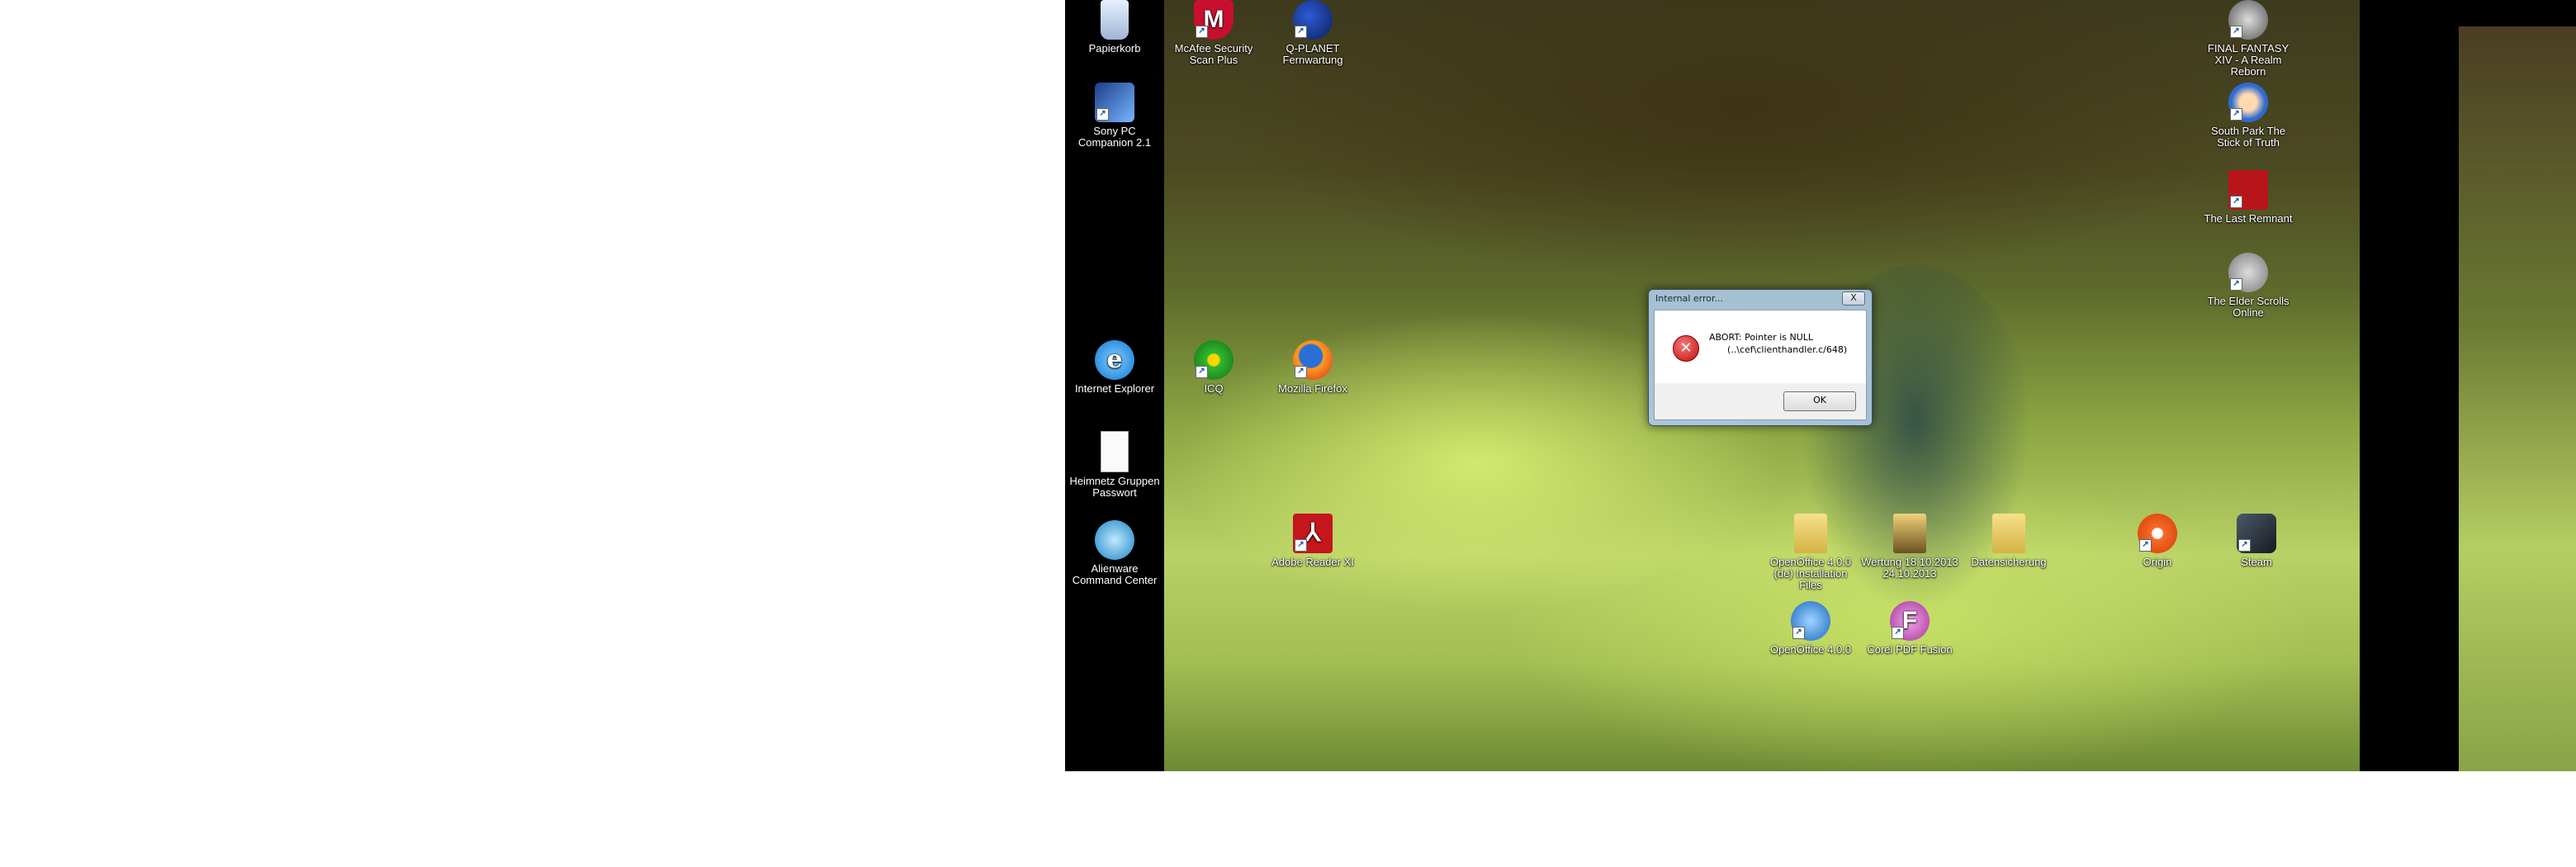 The height and width of the screenshot is (867, 2576). What do you see at coordinates (1760, 401) in the screenshot?
I see `dialog-button-bar: OK` at bounding box center [1760, 401].